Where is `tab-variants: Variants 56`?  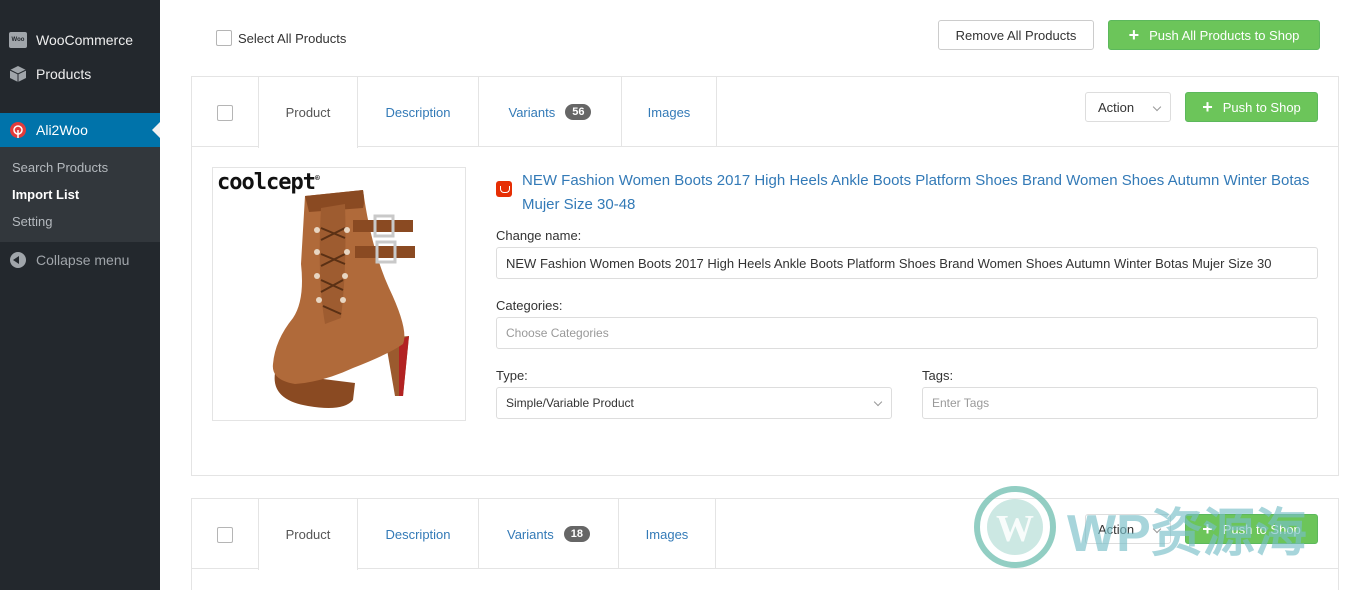 tab-variants: Variants 56 is located at coordinates (550, 112).